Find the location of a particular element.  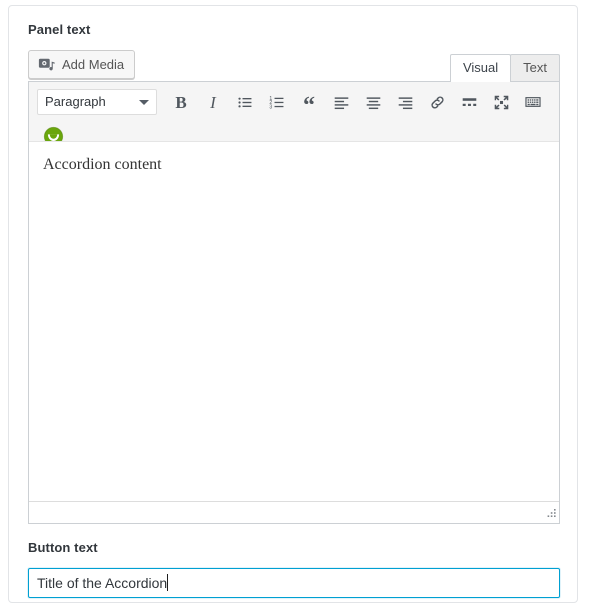

editor-media-row: Add Media Visual Text is located at coordinates (294, 66).